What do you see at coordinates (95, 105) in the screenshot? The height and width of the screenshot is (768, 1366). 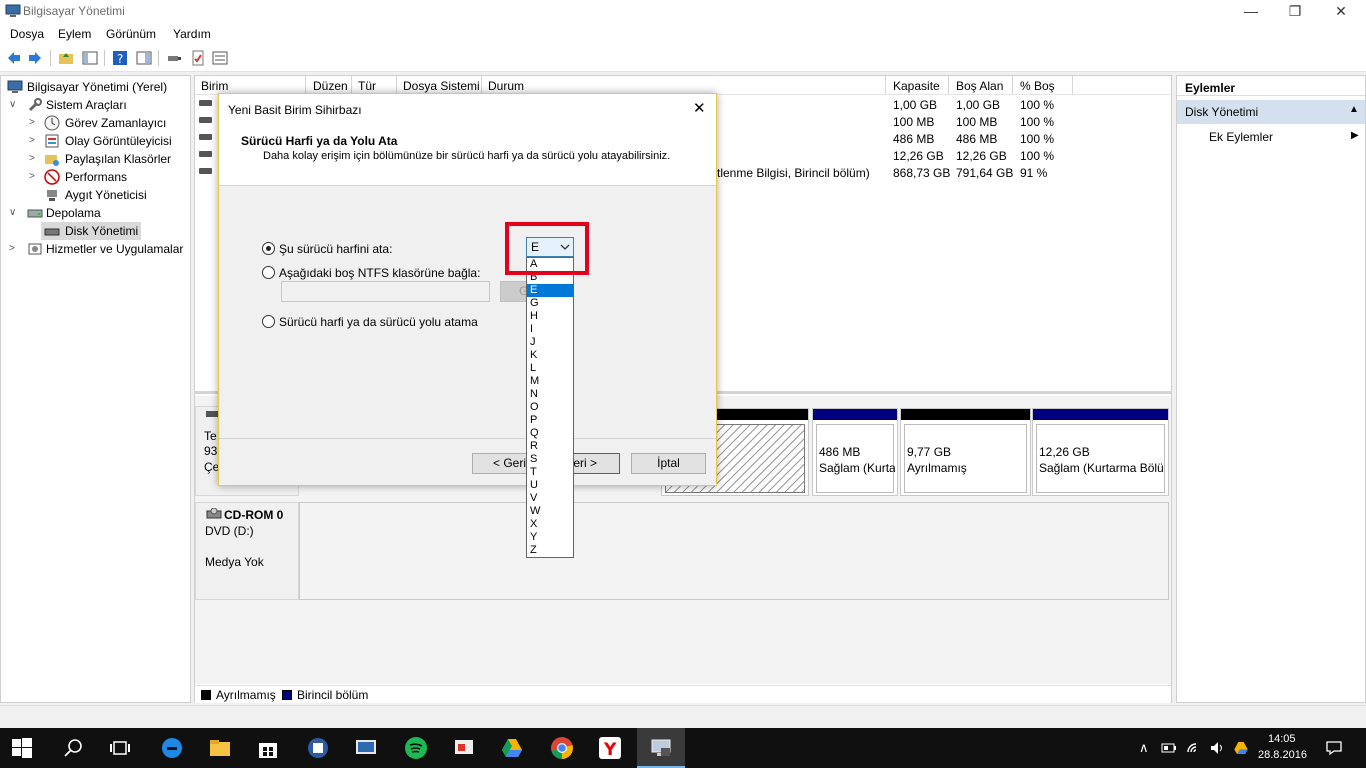 I see `tree-item-system-tools: ∨ Sistem Araçları` at bounding box center [95, 105].